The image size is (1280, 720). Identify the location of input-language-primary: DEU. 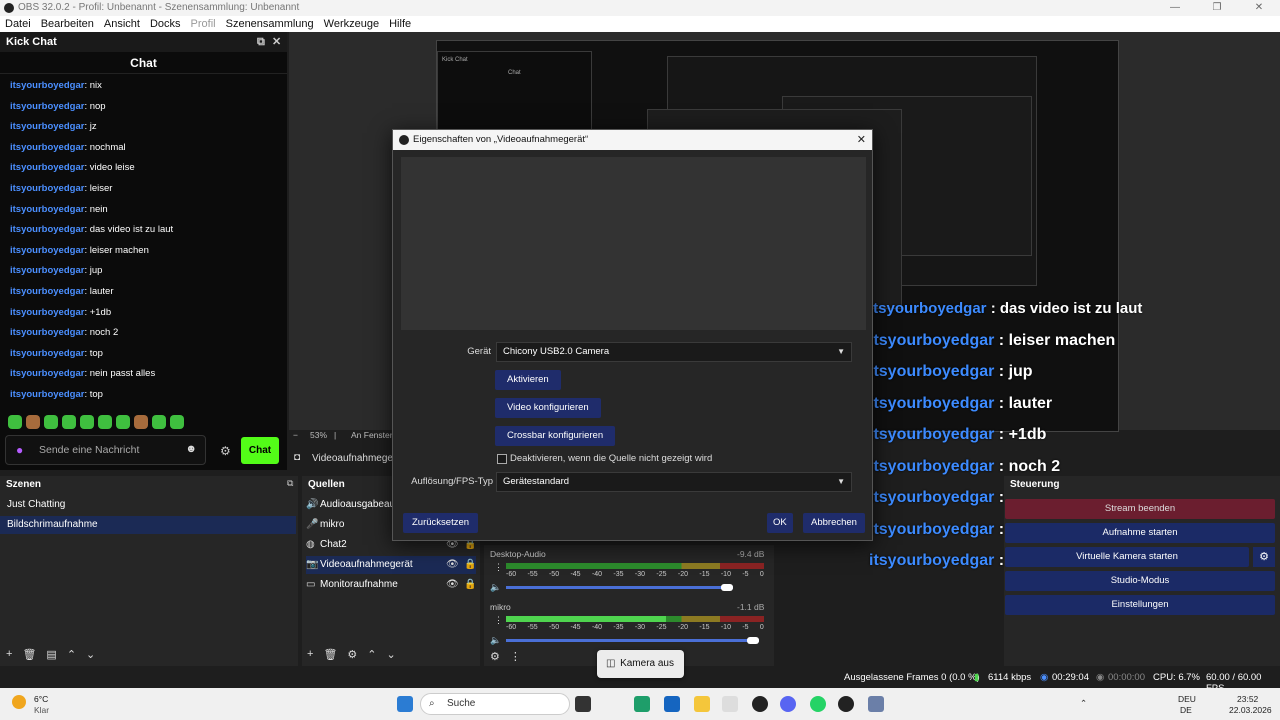
(1187, 699).